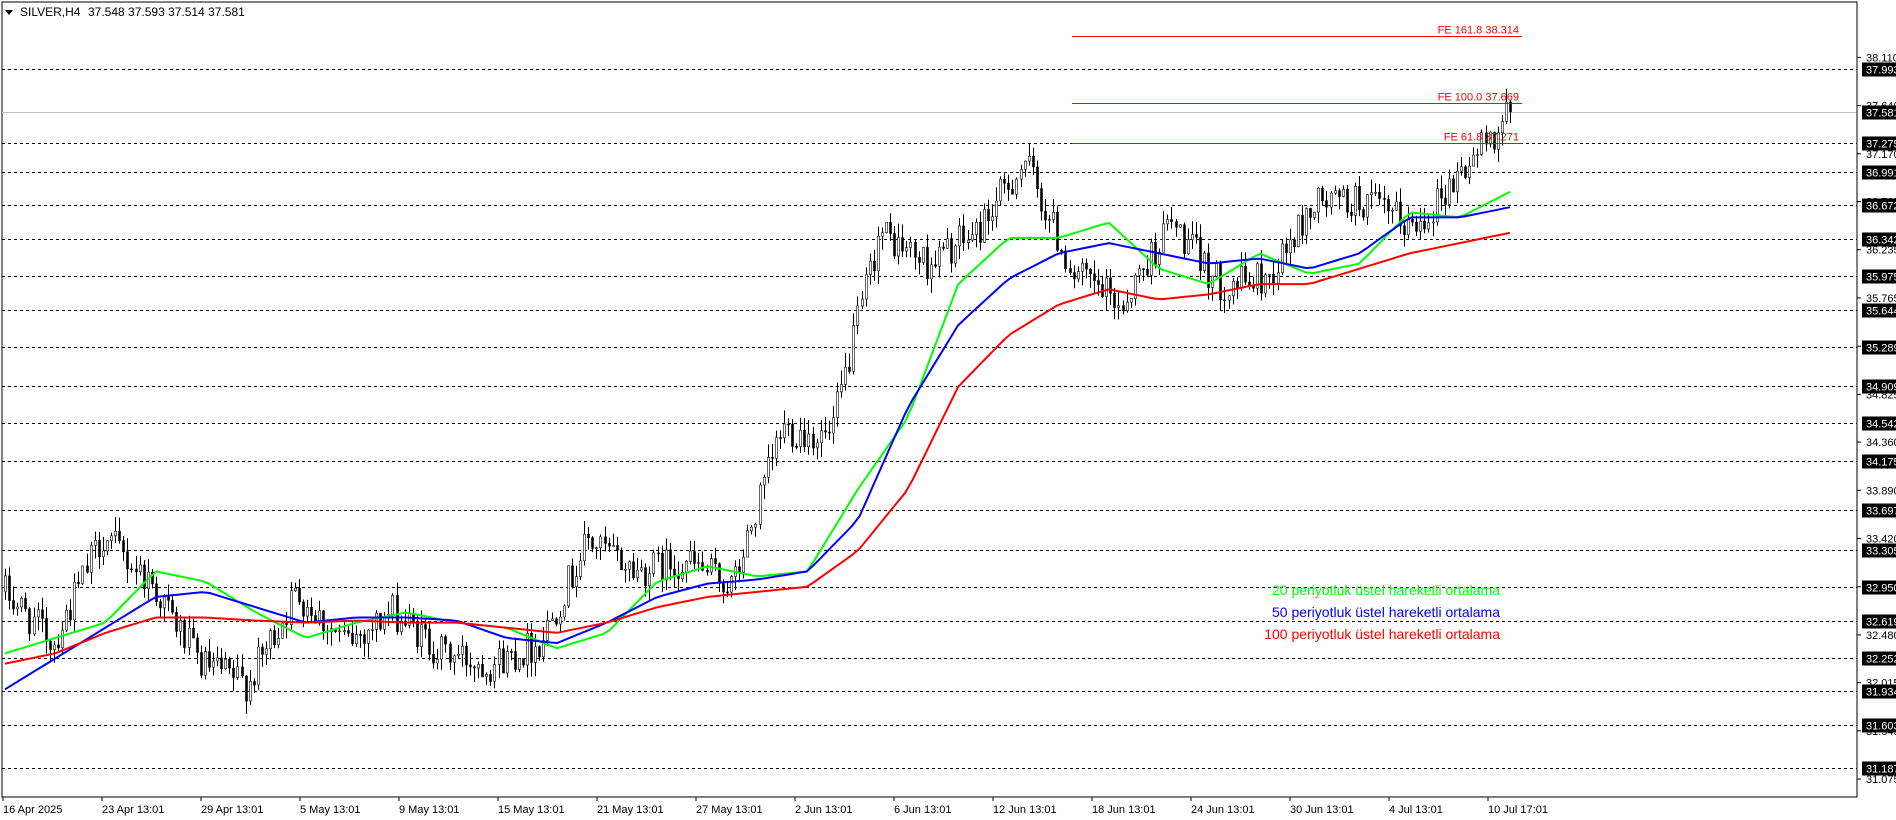 The height and width of the screenshot is (820, 1896). What do you see at coordinates (1881, 251) in the screenshot?
I see `y-tick-label: 36.235` at bounding box center [1881, 251].